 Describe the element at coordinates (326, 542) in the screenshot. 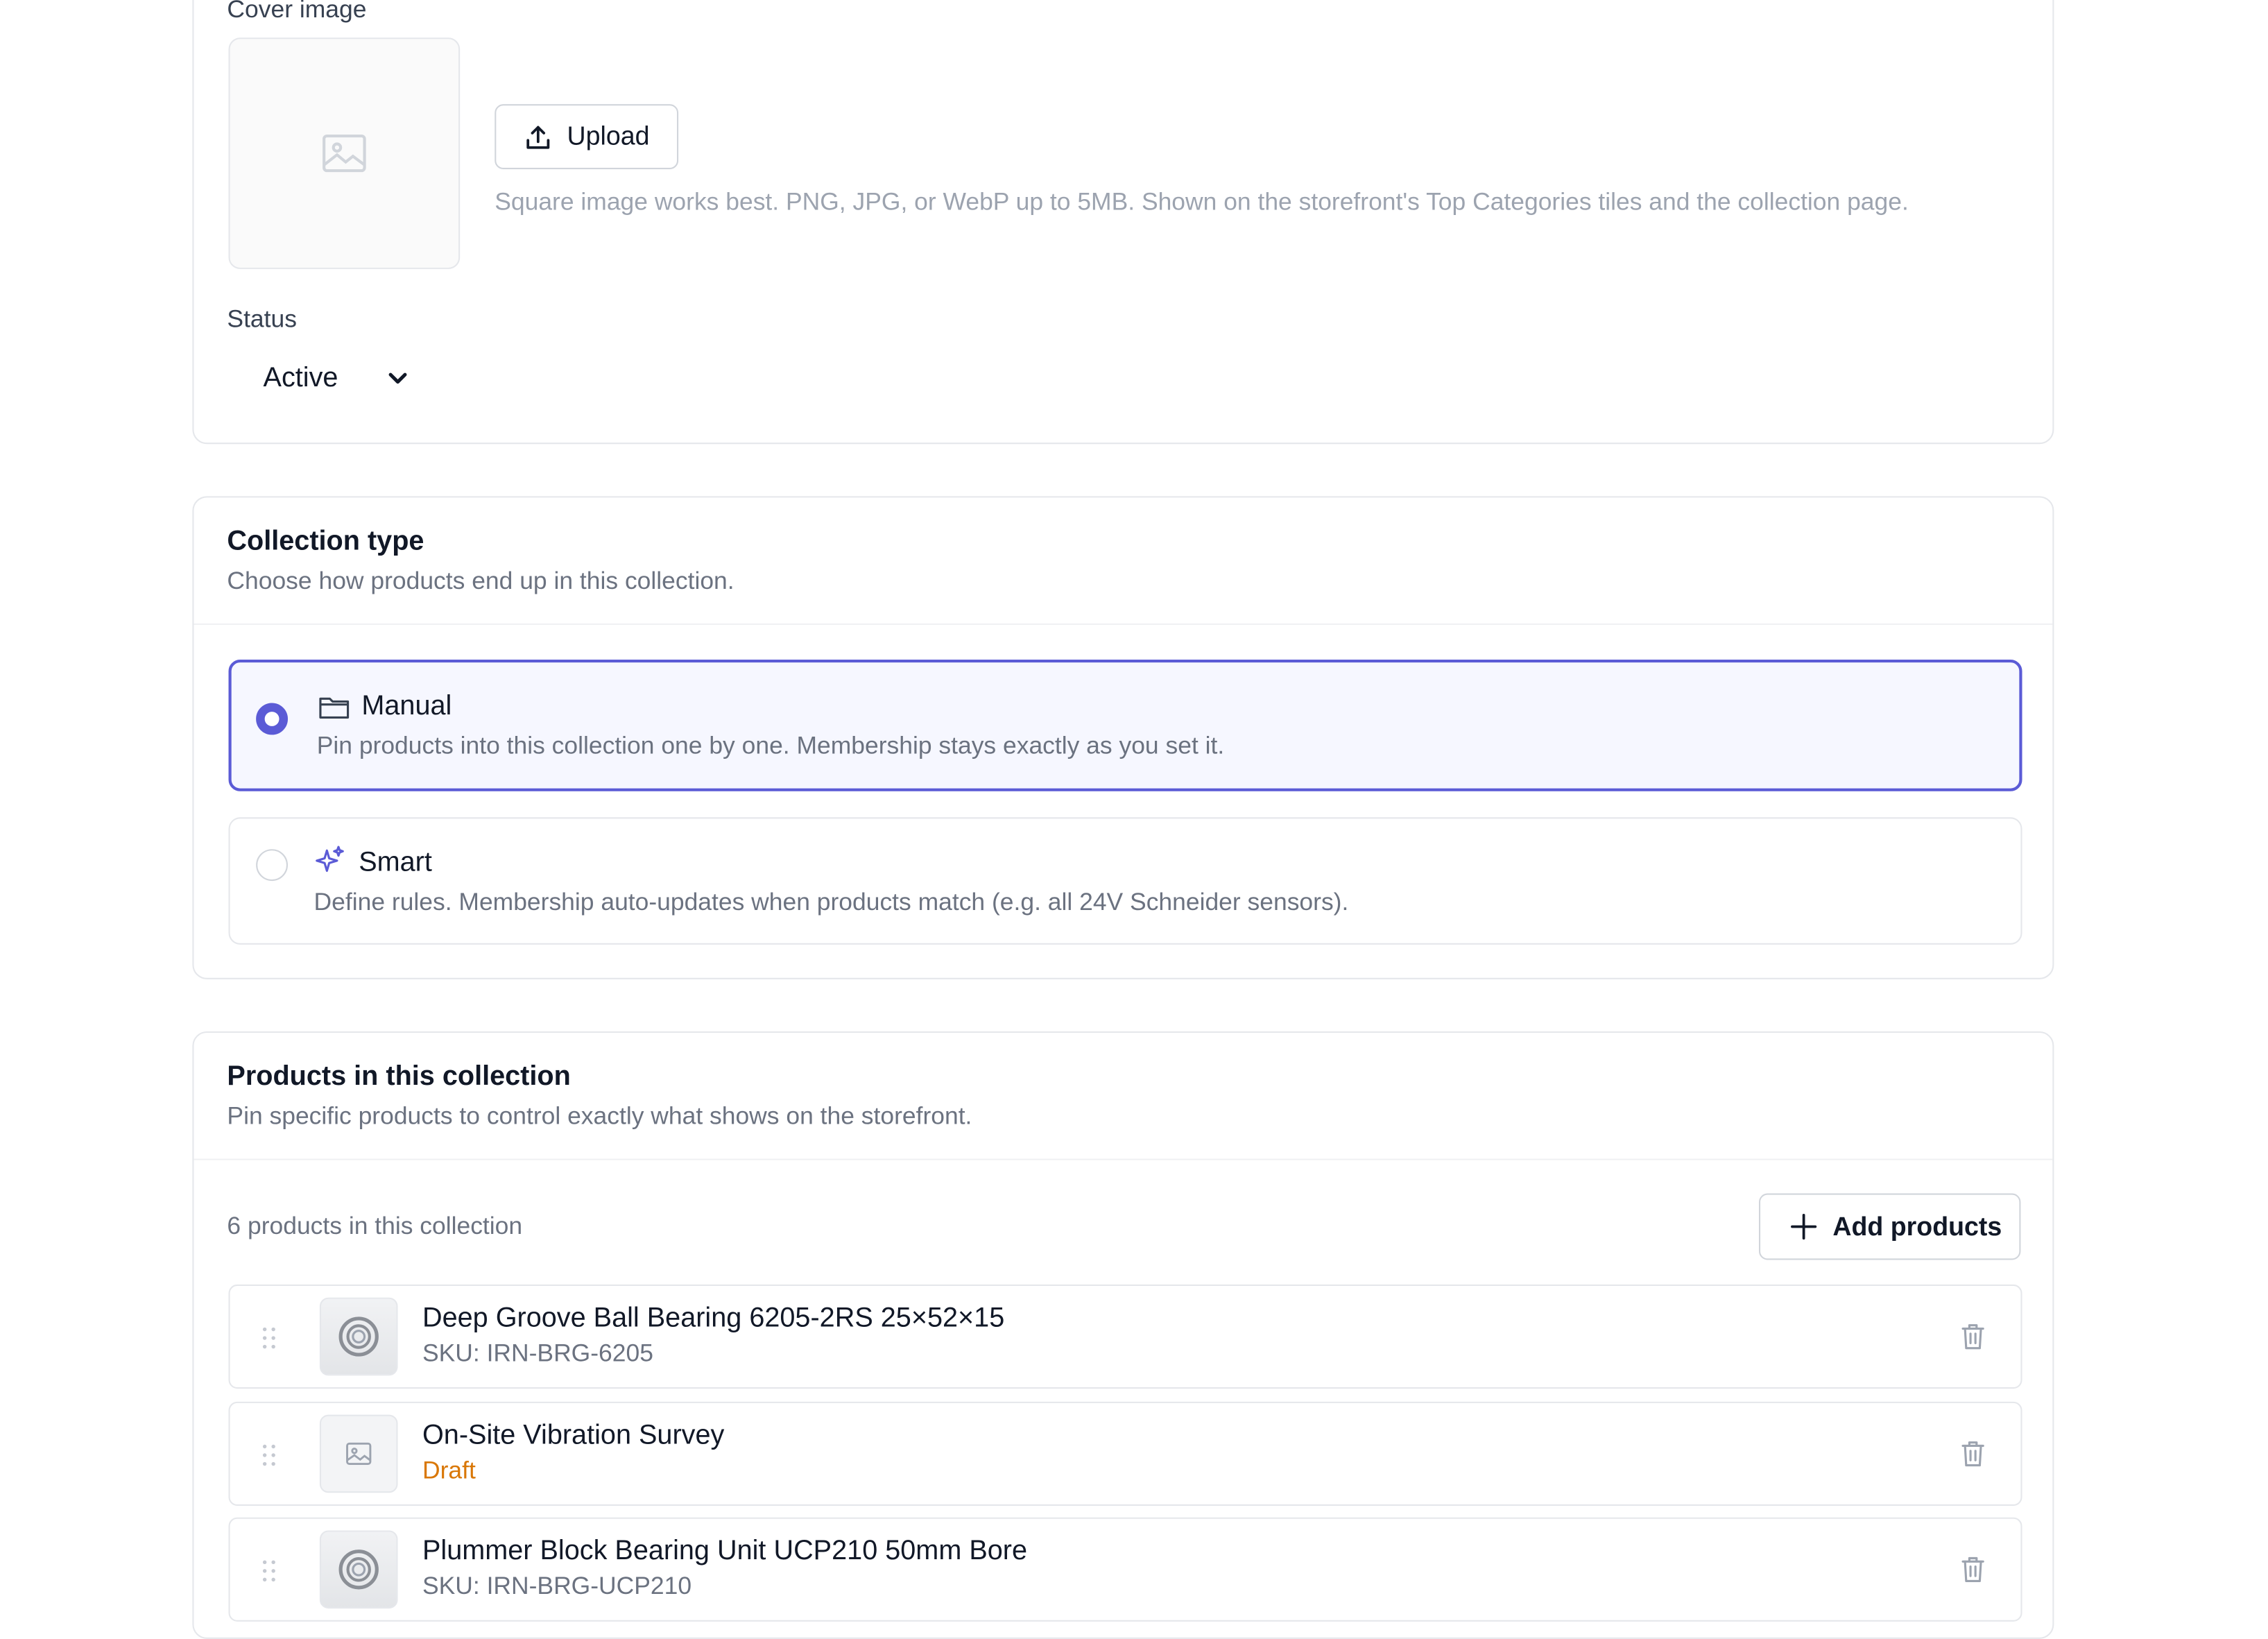

I see `collection-type-title: Collection type` at that location.